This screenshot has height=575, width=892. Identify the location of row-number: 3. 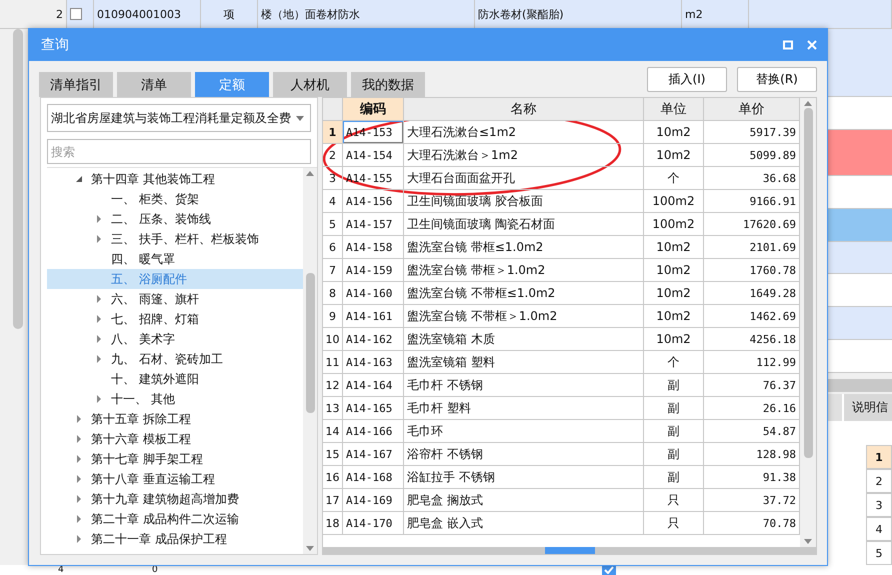
(879, 505).